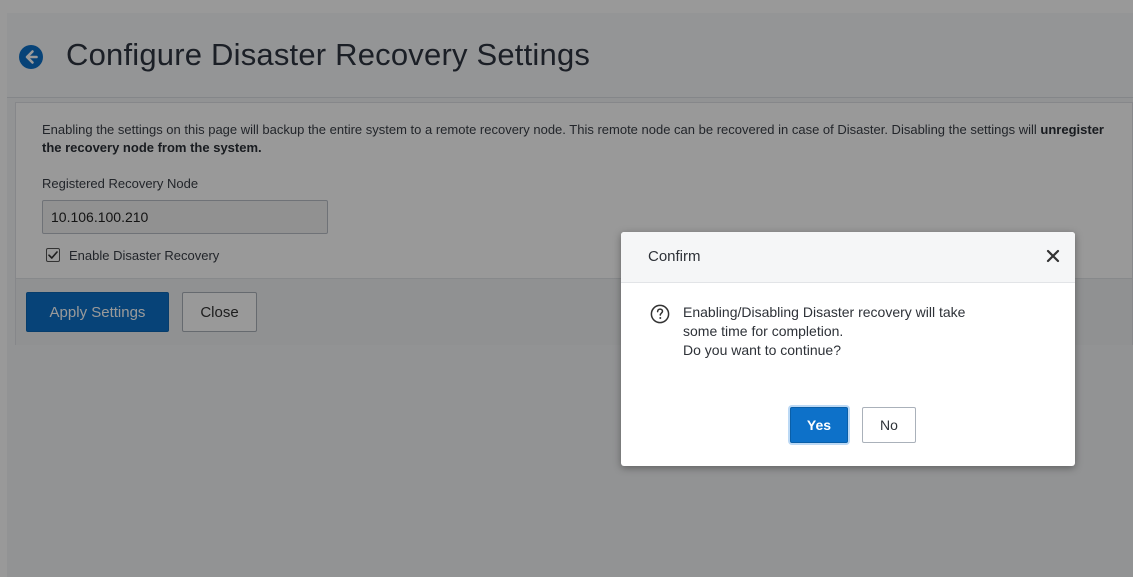 Image resolution: width=1133 pixels, height=577 pixels. Describe the element at coordinates (889, 425) in the screenshot. I see `no-button: No` at that location.